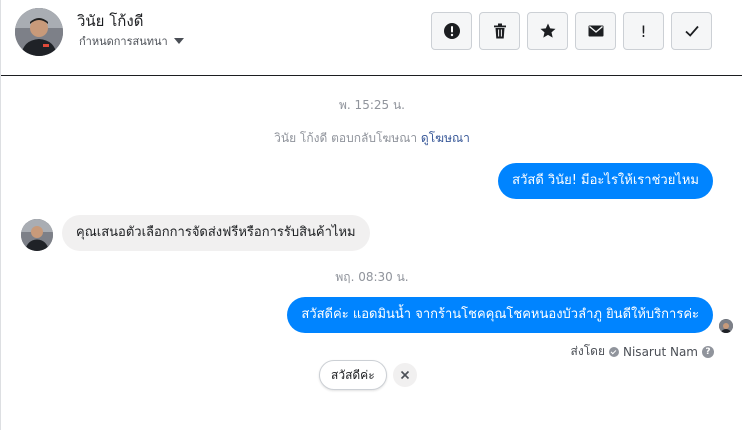  I want to click on sender-avatar, so click(37, 235).